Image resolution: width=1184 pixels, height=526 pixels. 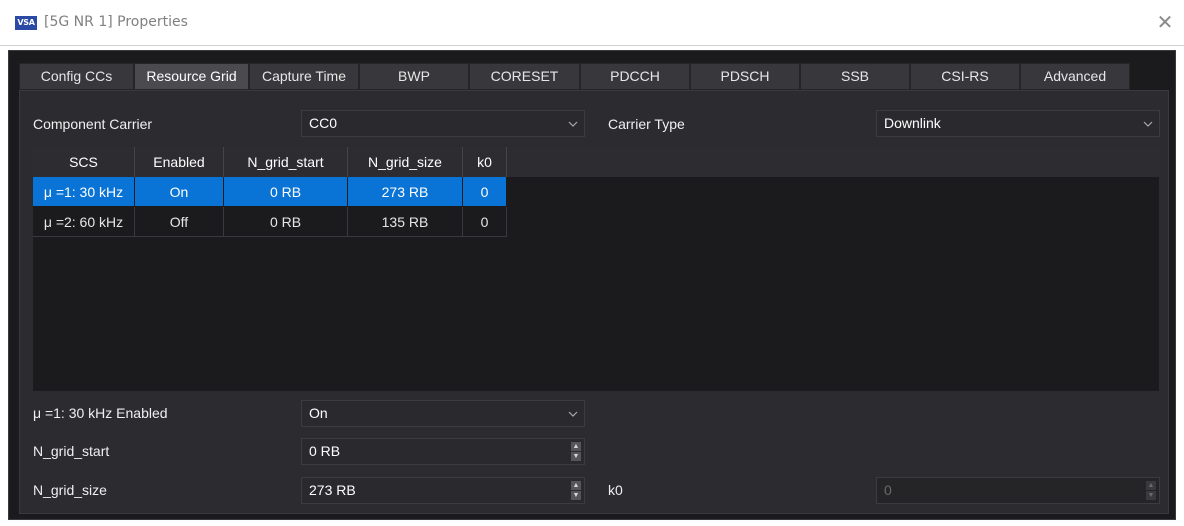 I want to click on column-header-scs: SCS, so click(x=84, y=162).